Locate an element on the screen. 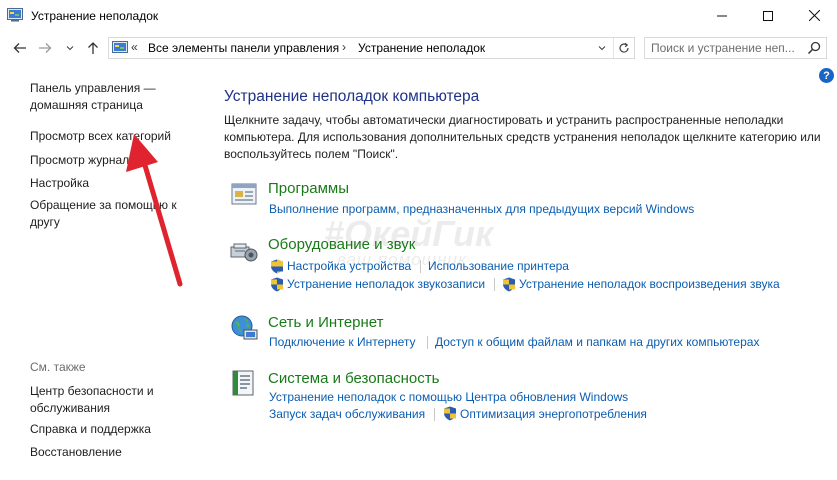 The height and width of the screenshot is (480, 837). refresh-button is located at coordinates (623, 48).